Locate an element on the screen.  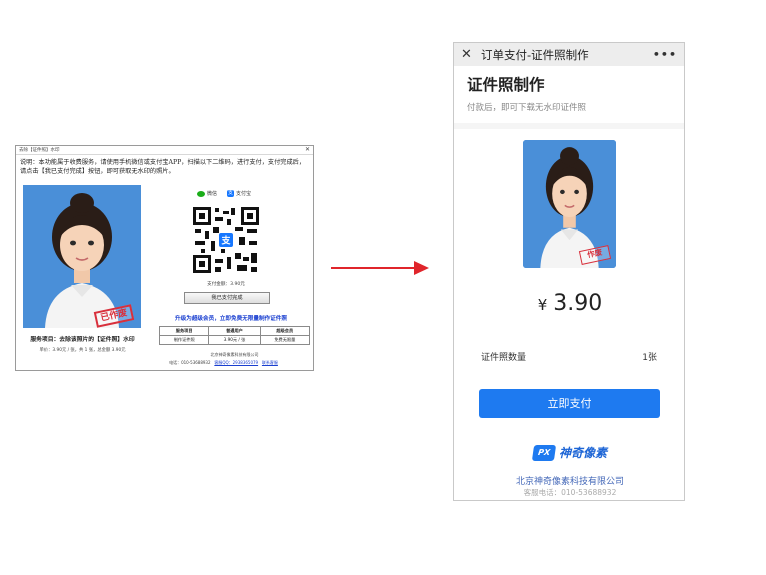
page-subtitle: 付款后，即可下载无水印证件照 is located at coordinates (527, 108).